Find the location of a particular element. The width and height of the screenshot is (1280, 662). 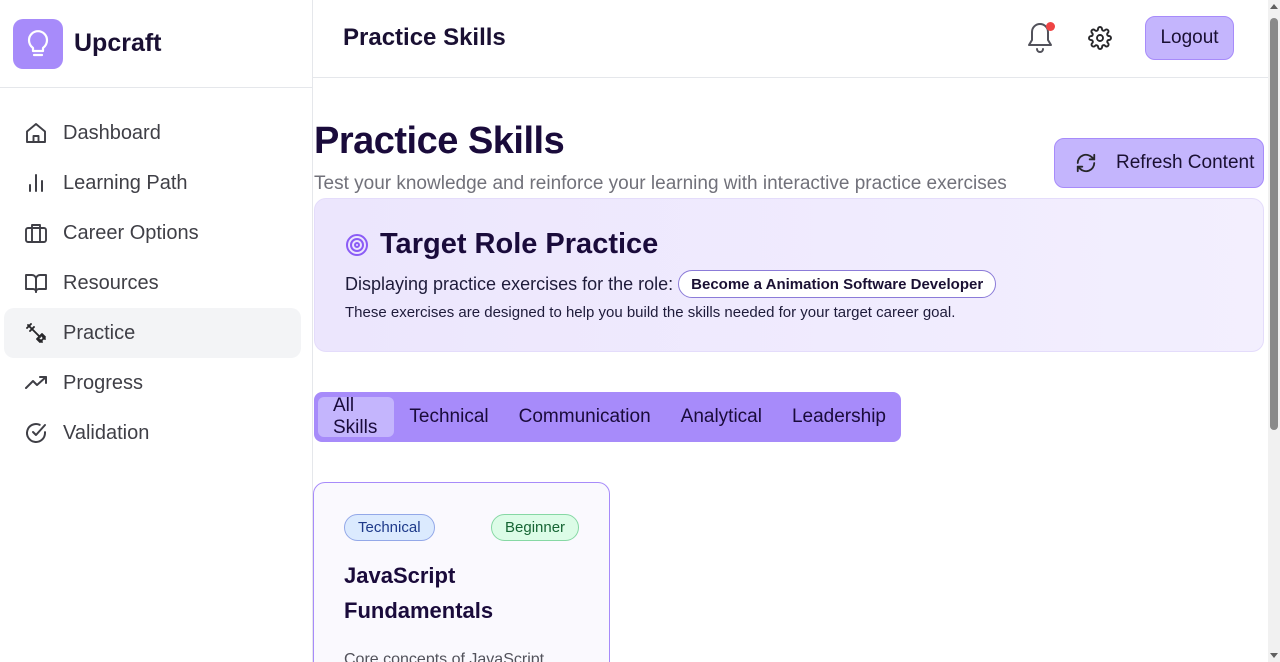

home-icon is located at coordinates (36, 133).